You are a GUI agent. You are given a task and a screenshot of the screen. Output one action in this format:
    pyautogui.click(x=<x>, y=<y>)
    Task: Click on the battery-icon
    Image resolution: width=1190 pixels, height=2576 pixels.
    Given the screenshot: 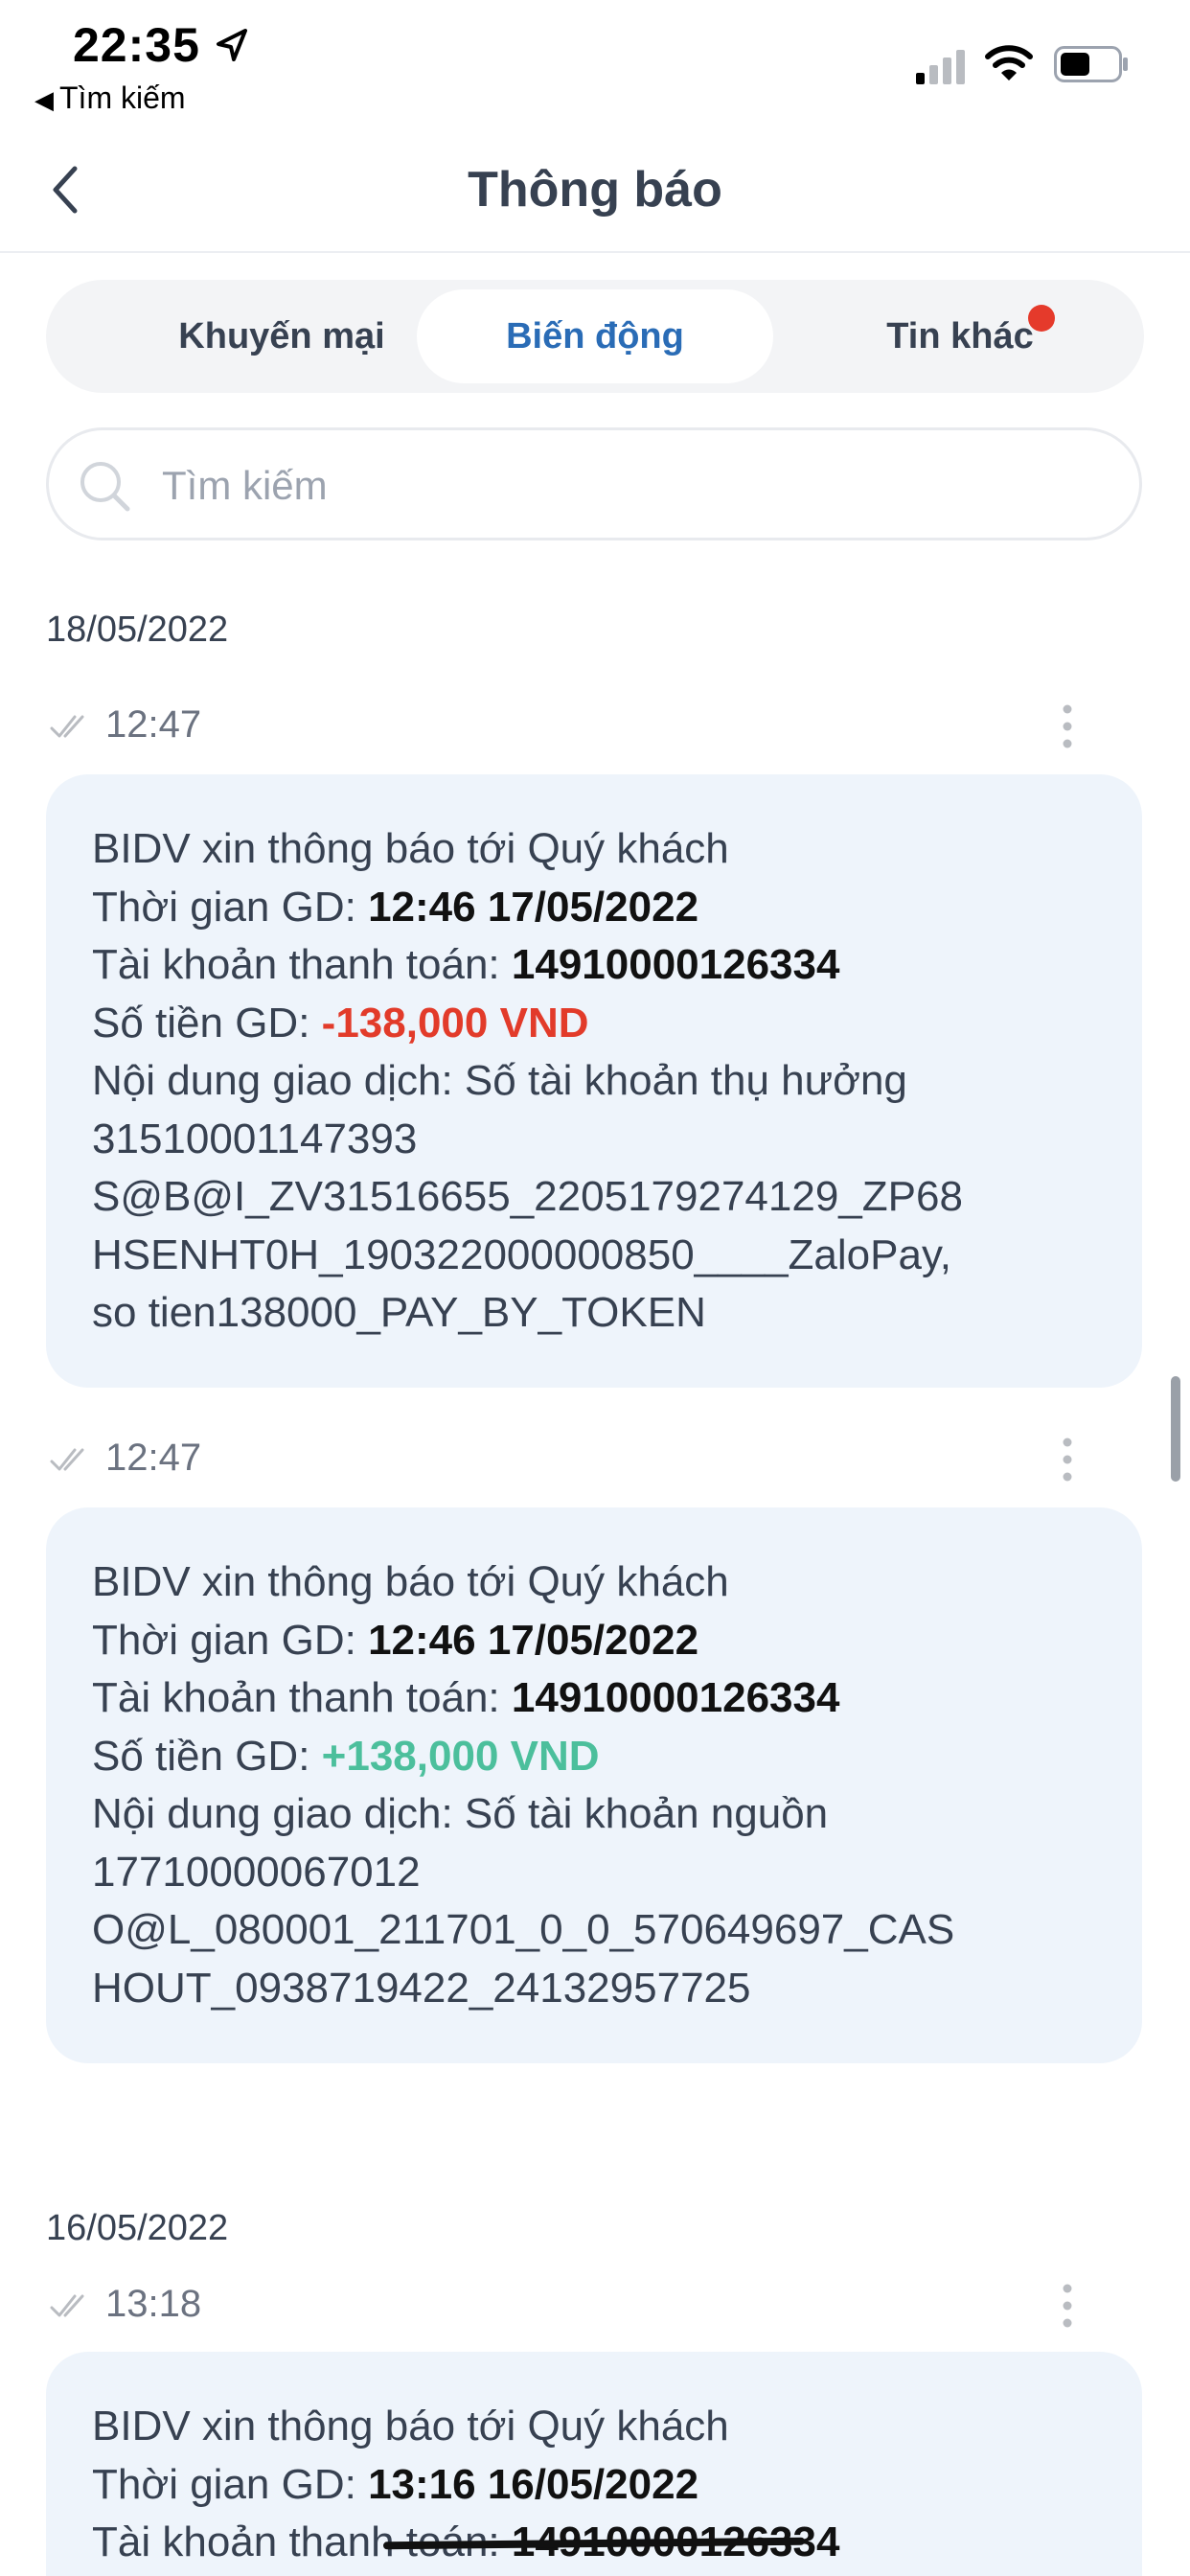 What is the action you would take?
    pyautogui.click(x=1091, y=64)
    